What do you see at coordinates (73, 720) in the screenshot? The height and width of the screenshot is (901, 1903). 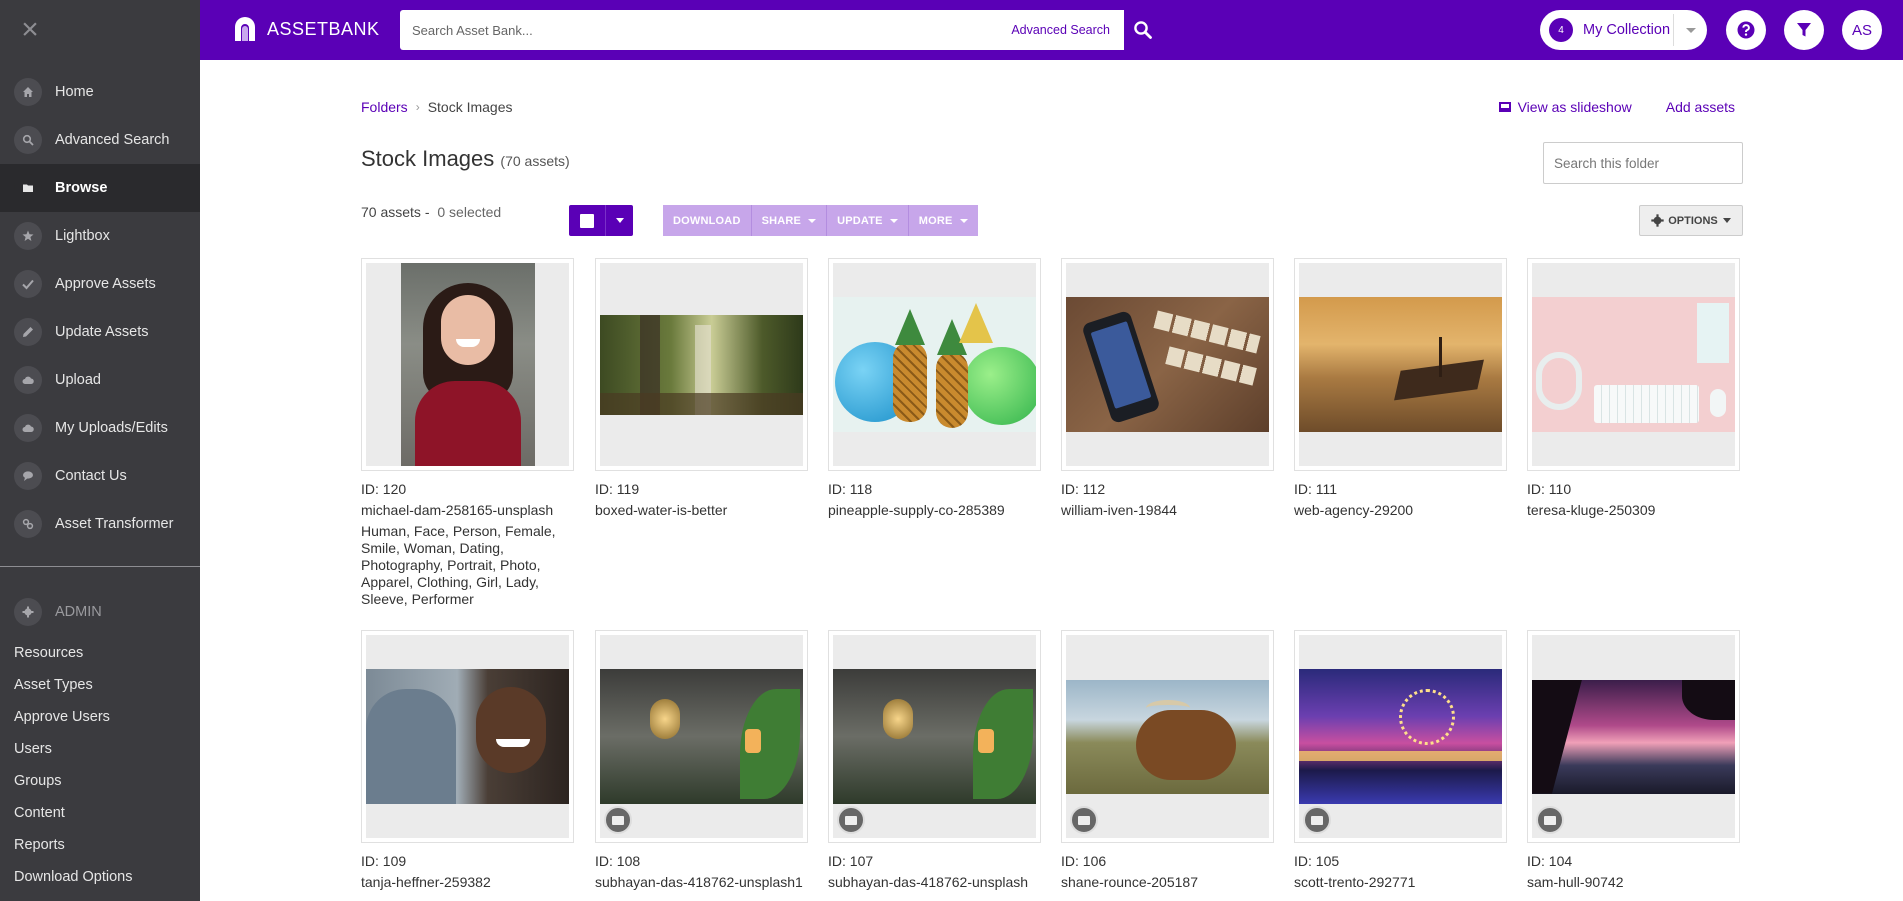 I see `admin-link-approve-users: Approve Users` at bounding box center [73, 720].